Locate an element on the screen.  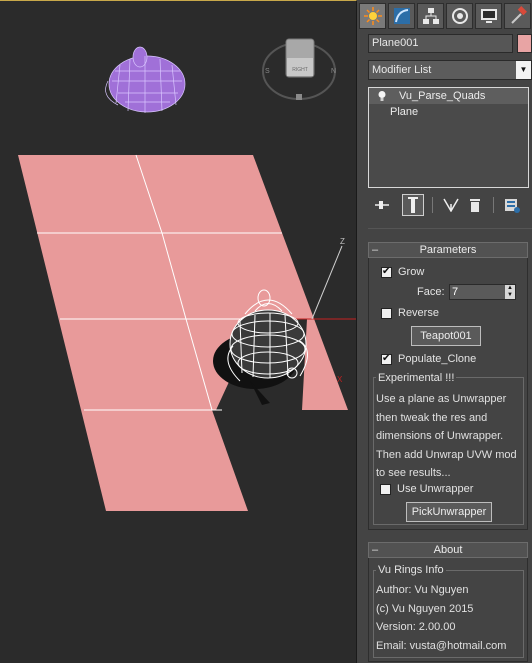
config-icon is located at coordinates (512, 206).